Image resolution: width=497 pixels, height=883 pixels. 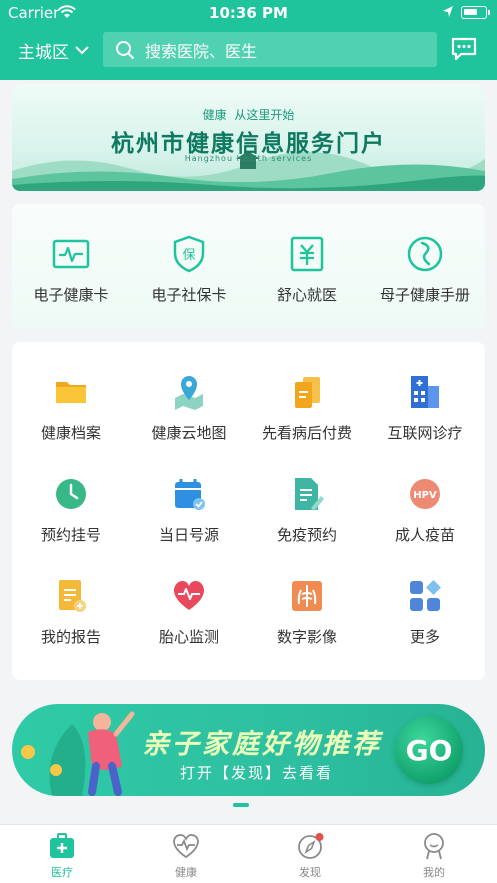 I want to click on quick-service-label: 电子社保卡, so click(x=189, y=295).